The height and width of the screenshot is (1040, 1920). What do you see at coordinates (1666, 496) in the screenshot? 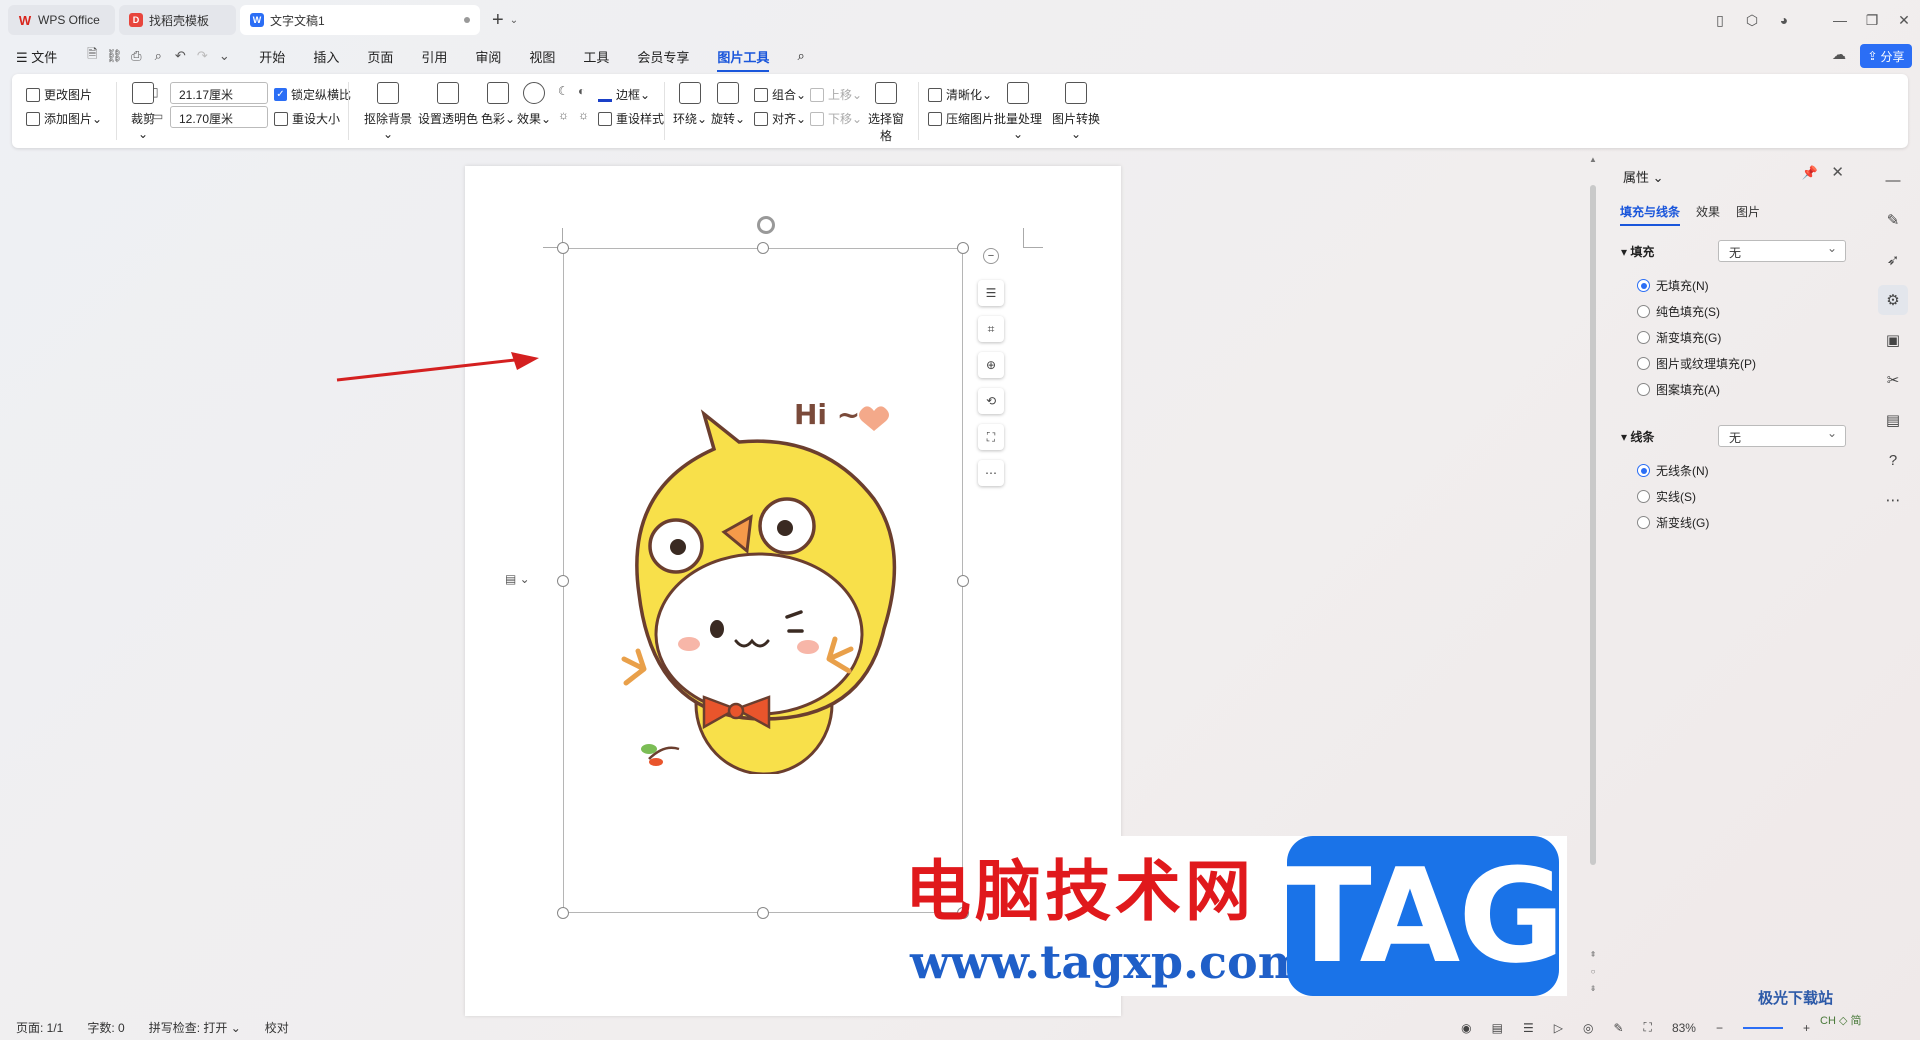
I see `line-option-solid: 实线(S)` at bounding box center [1666, 496].